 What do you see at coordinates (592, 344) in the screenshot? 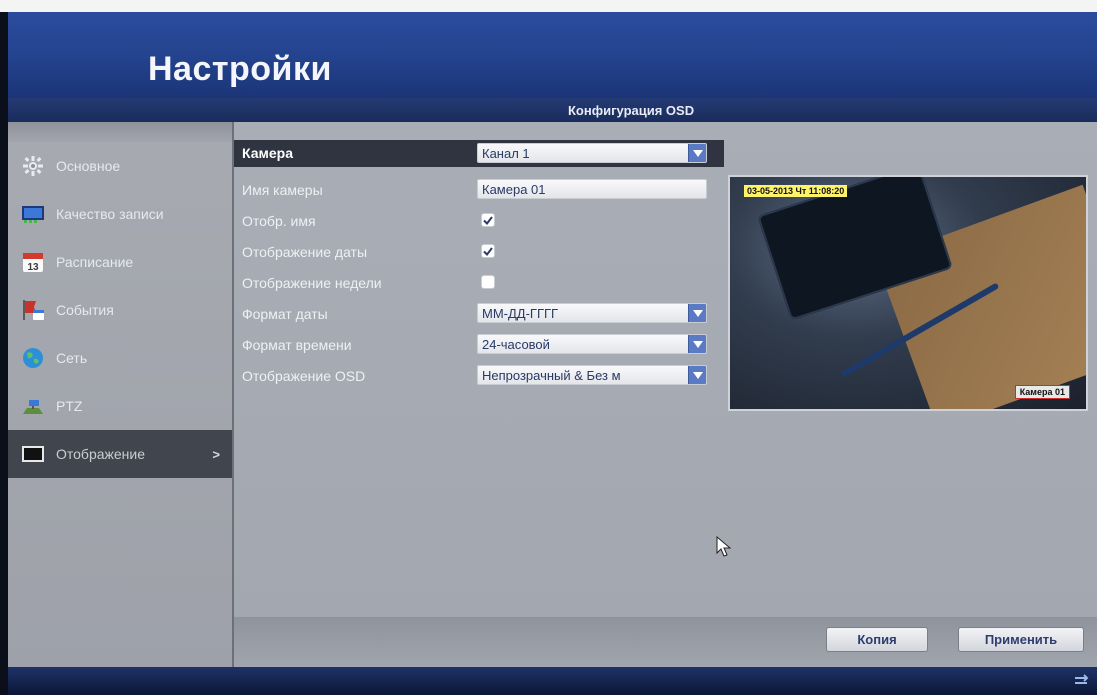
I see `time-format-select: 24-часовой` at bounding box center [592, 344].